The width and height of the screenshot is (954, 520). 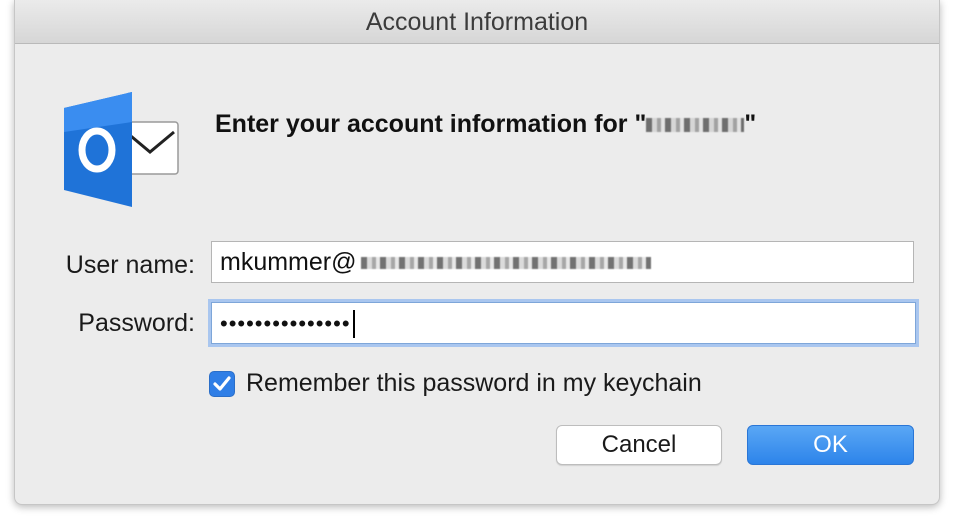 What do you see at coordinates (750, 124) in the screenshot?
I see `prompt-heading-suffix: "` at bounding box center [750, 124].